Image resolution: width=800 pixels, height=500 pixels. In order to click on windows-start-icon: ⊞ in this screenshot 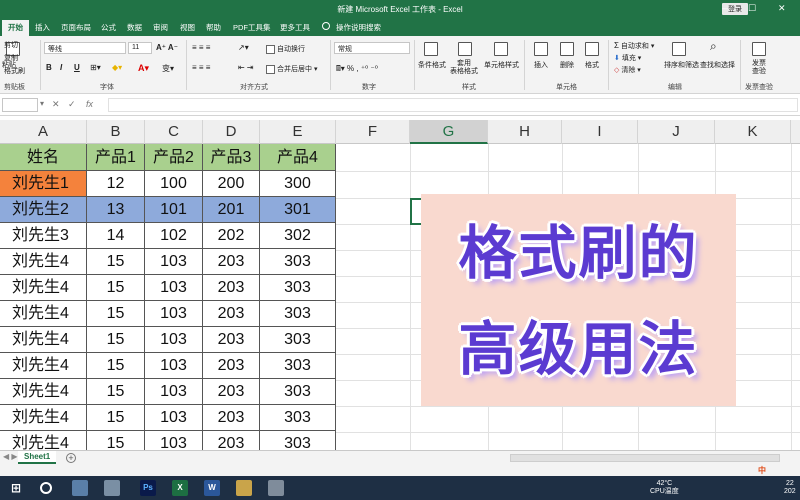, I will do `click(16, 488)`.